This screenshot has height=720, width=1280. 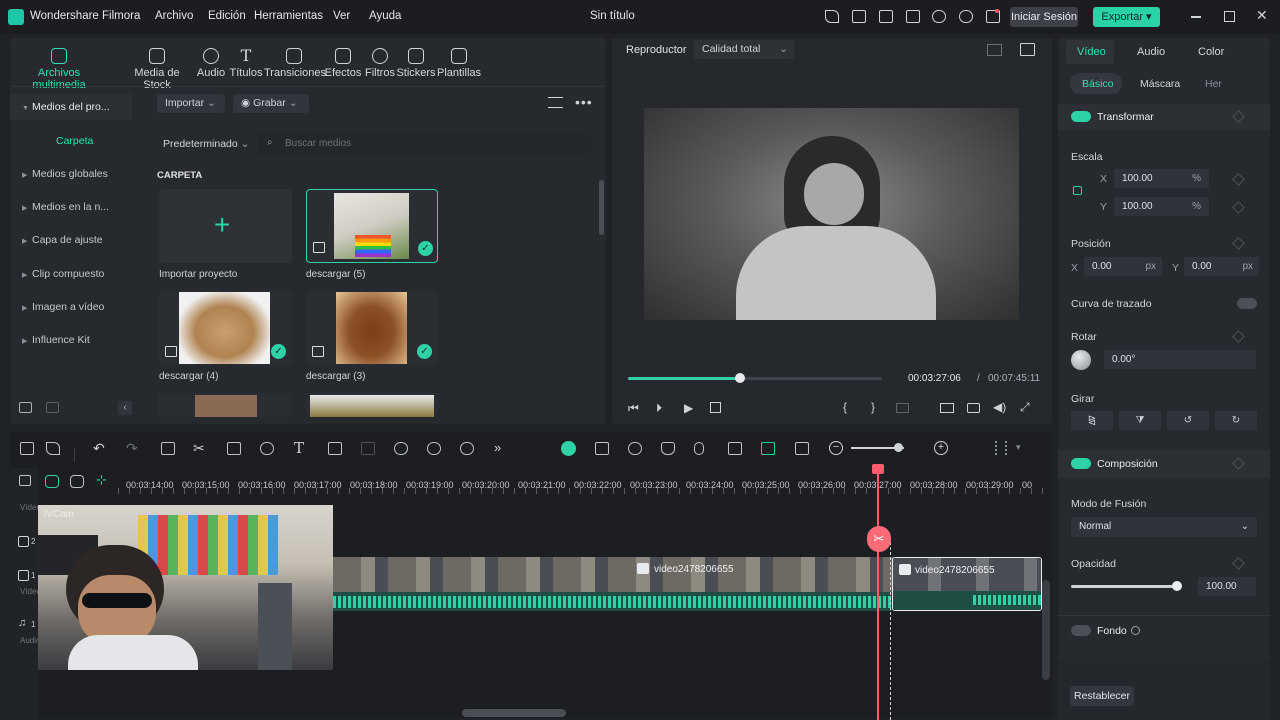 What do you see at coordinates (267, 448) in the screenshot?
I see `speed-icon` at bounding box center [267, 448].